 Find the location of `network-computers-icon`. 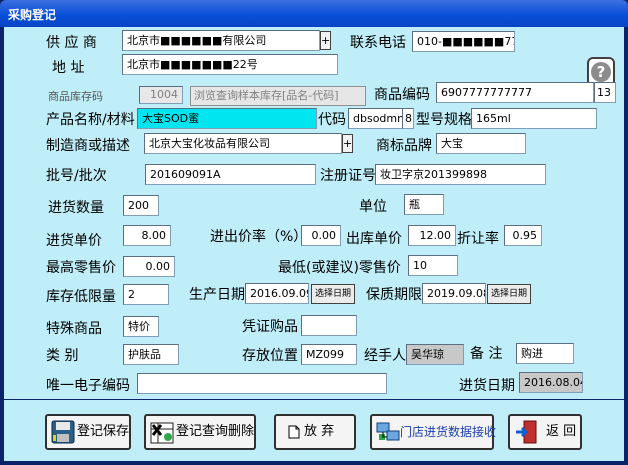

network-computers-icon is located at coordinates (388, 431).